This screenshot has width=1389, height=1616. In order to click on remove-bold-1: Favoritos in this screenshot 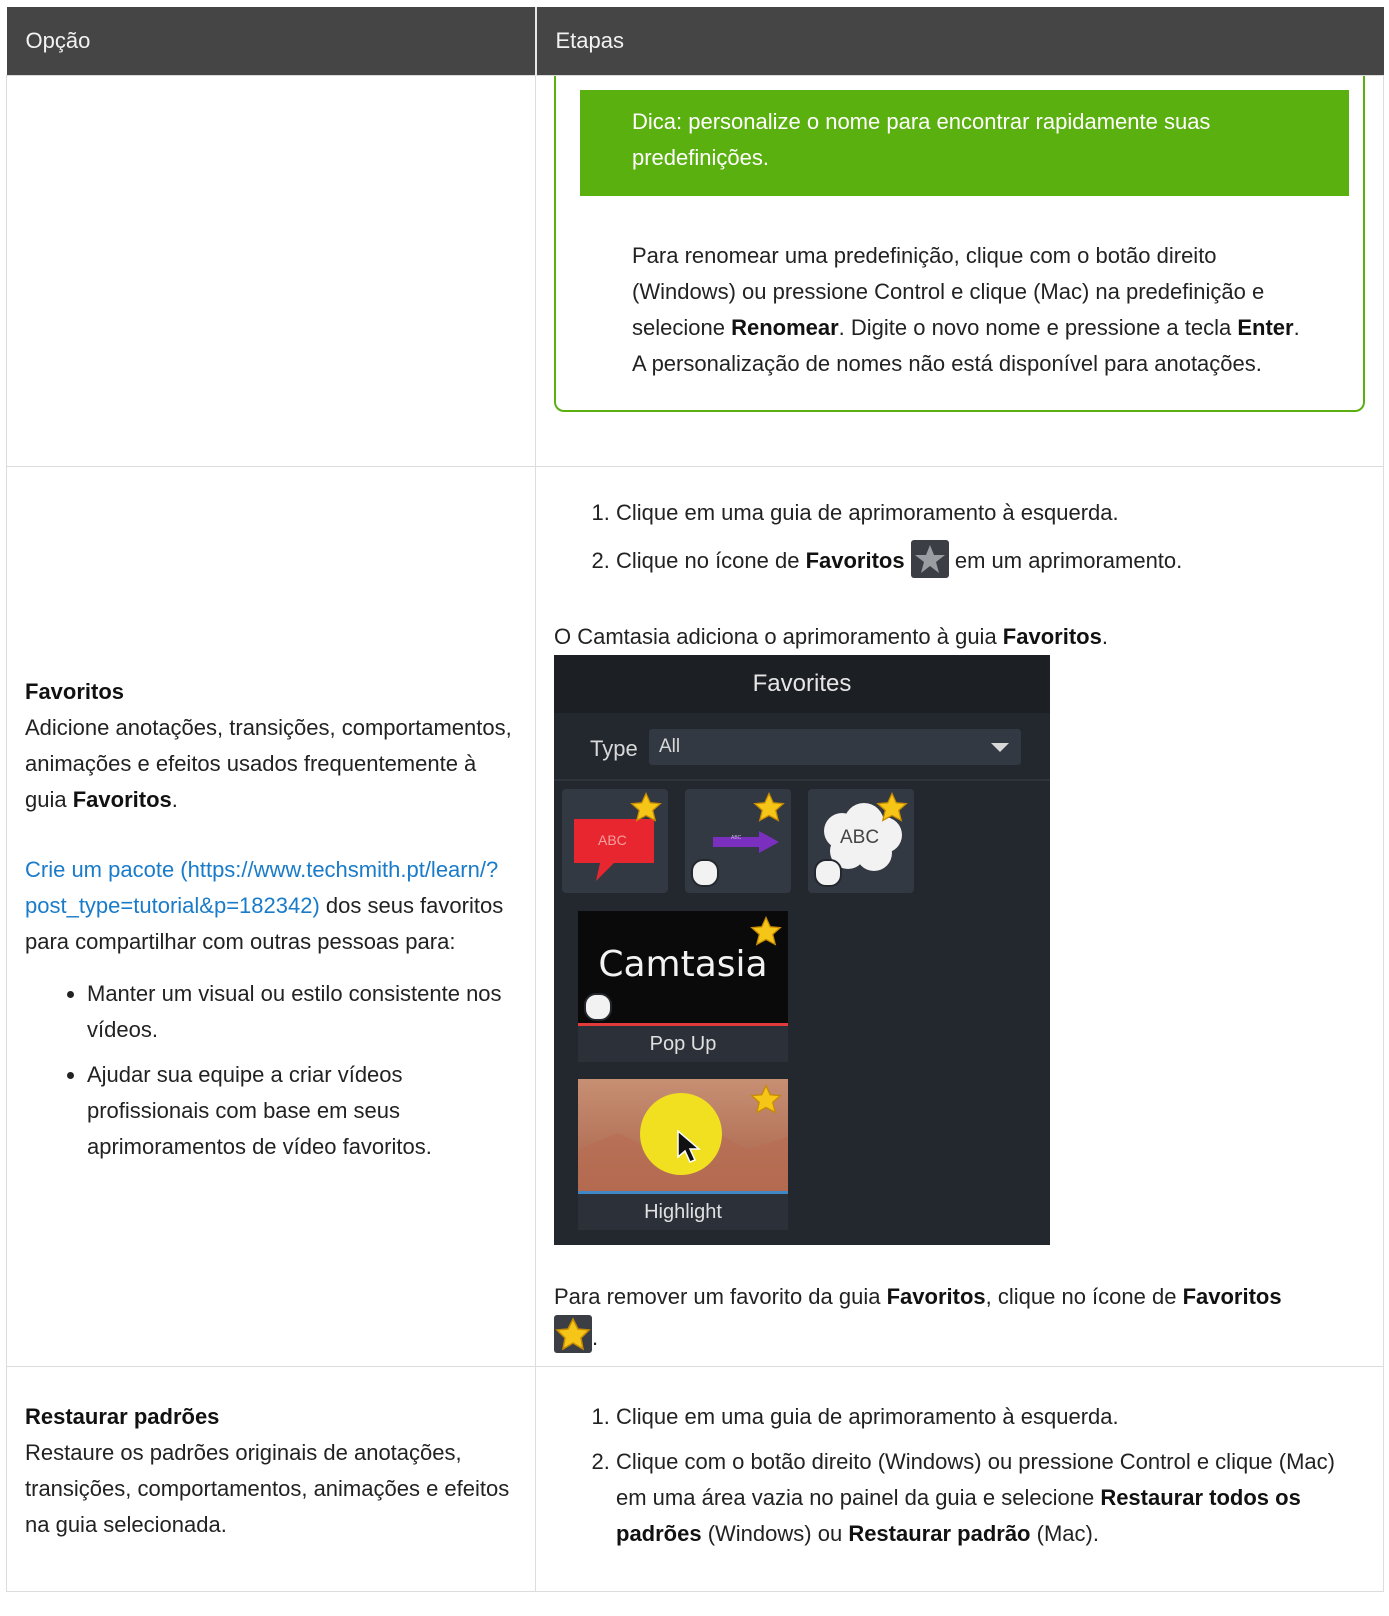, I will do `click(936, 1296)`.